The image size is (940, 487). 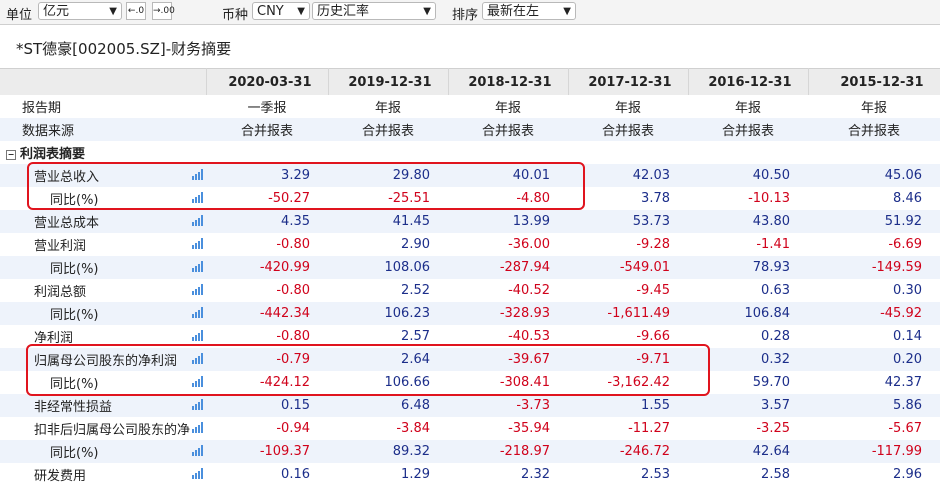 I want to click on table-row: 营业利润 -0.80 2.90 -36.00 -9.28 -1.41 -6.69, so click(x=470, y=244).